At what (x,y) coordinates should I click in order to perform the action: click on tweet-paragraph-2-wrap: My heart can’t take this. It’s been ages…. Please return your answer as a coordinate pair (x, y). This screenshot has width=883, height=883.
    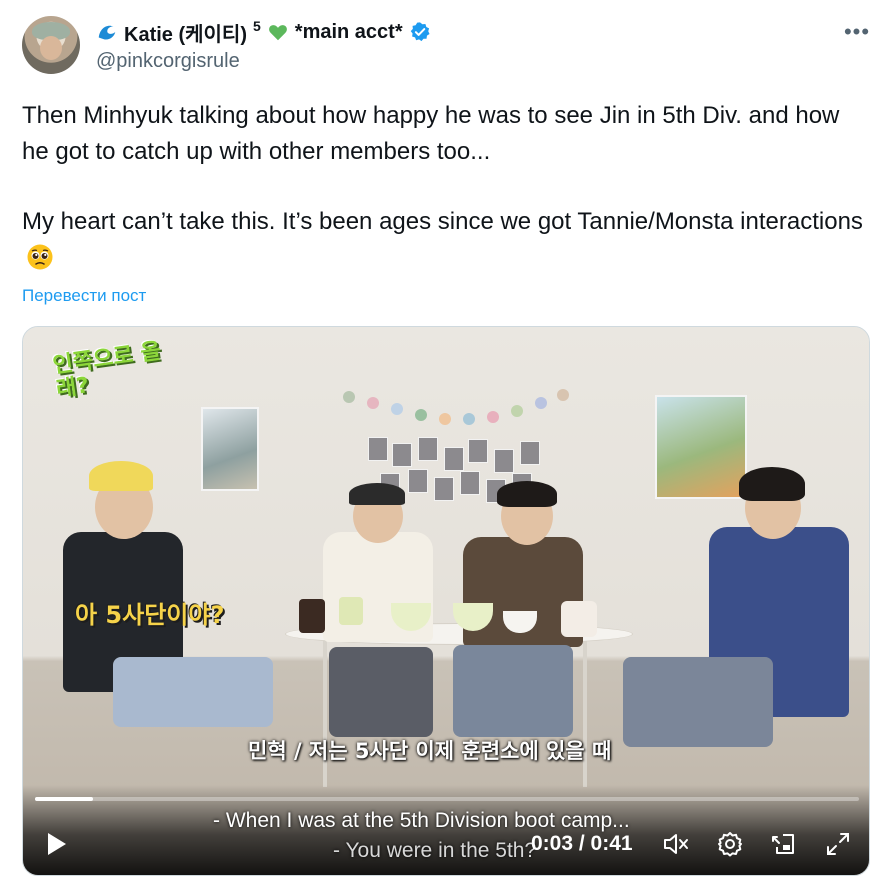
    Looking at the image, I should click on (444, 240).